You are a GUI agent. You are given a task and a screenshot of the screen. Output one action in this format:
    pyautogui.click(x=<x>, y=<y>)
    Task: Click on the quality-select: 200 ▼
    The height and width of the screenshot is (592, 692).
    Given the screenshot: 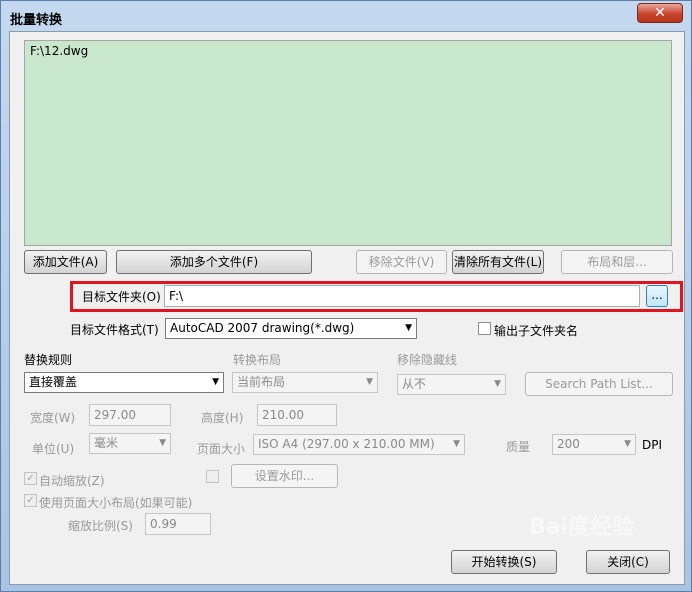 What is the action you would take?
    pyautogui.click(x=594, y=444)
    